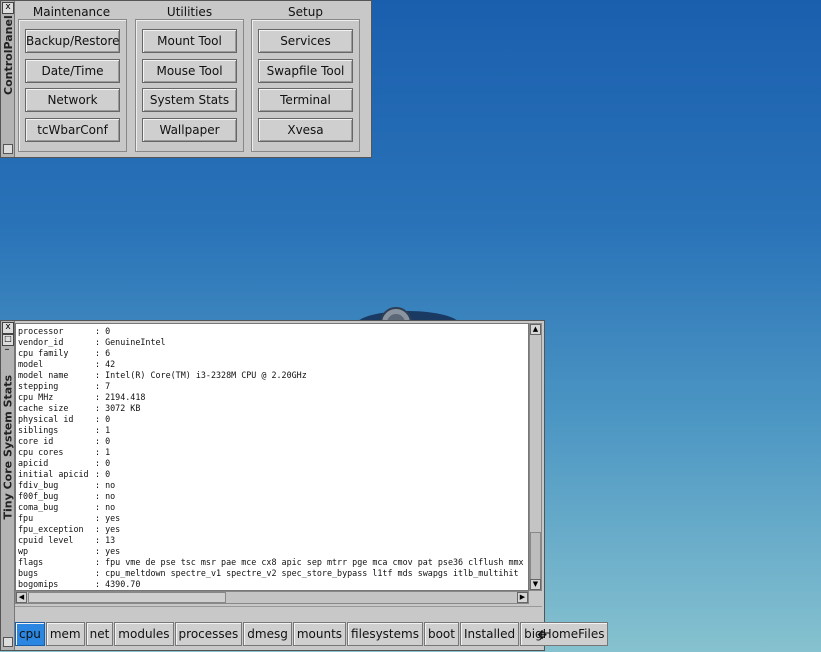 This screenshot has height=652, width=821. What do you see at coordinates (65, 634) in the screenshot?
I see `tab-mem: mem` at bounding box center [65, 634].